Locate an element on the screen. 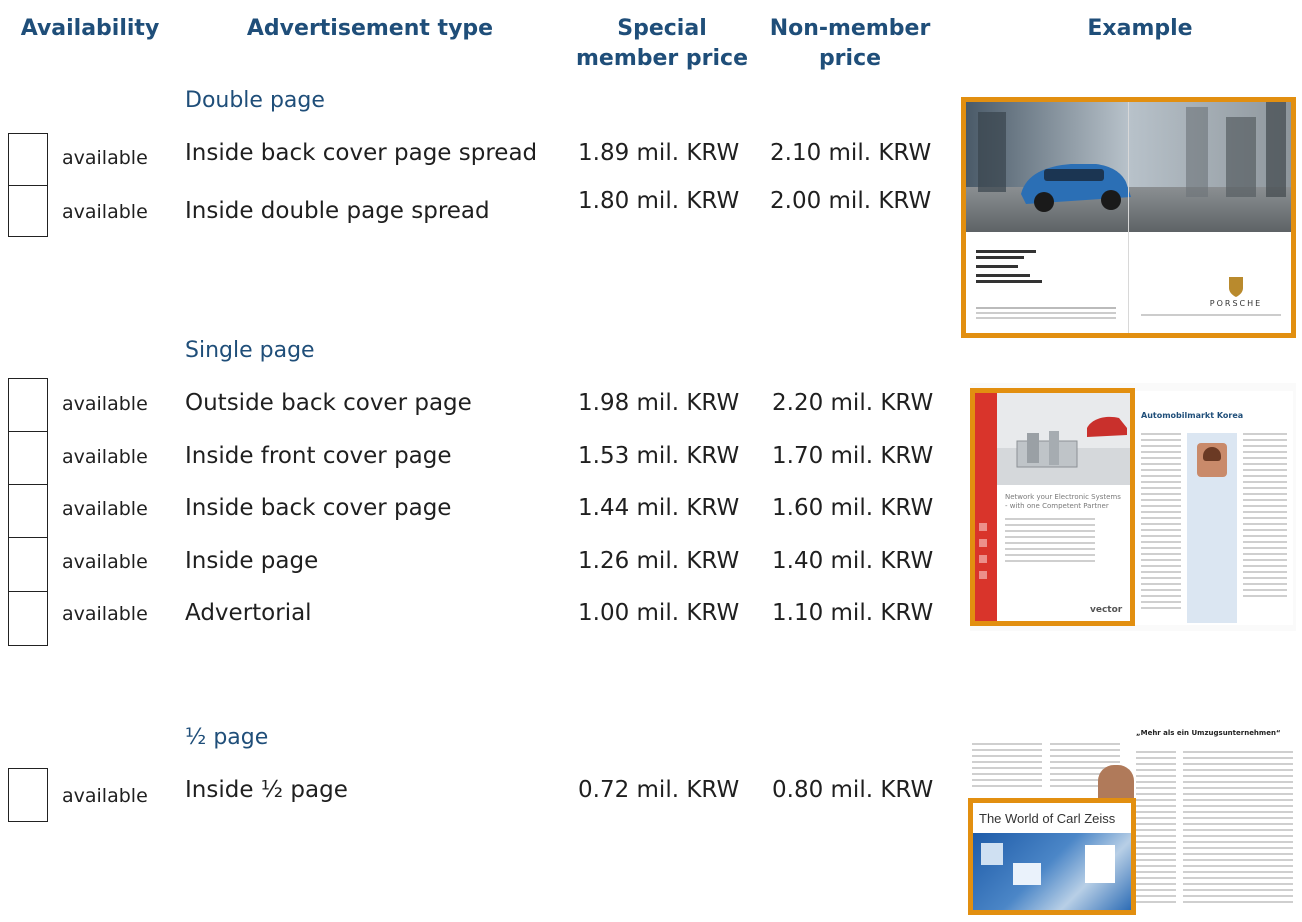  header-nonmember-price-line1: Non-member is located at coordinates (850, 28).